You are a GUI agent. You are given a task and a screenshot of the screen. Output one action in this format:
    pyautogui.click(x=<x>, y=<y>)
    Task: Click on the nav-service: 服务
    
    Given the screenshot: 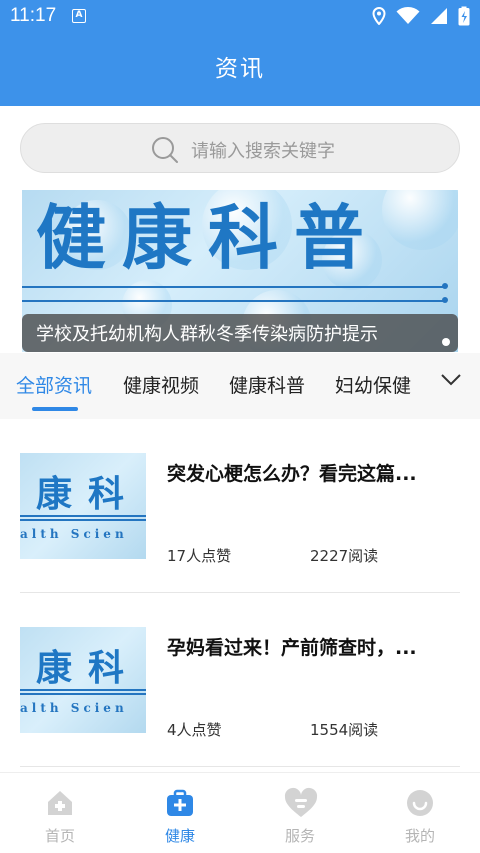 What is the action you would take?
    pyautogui.click(x=300, y=813)
    